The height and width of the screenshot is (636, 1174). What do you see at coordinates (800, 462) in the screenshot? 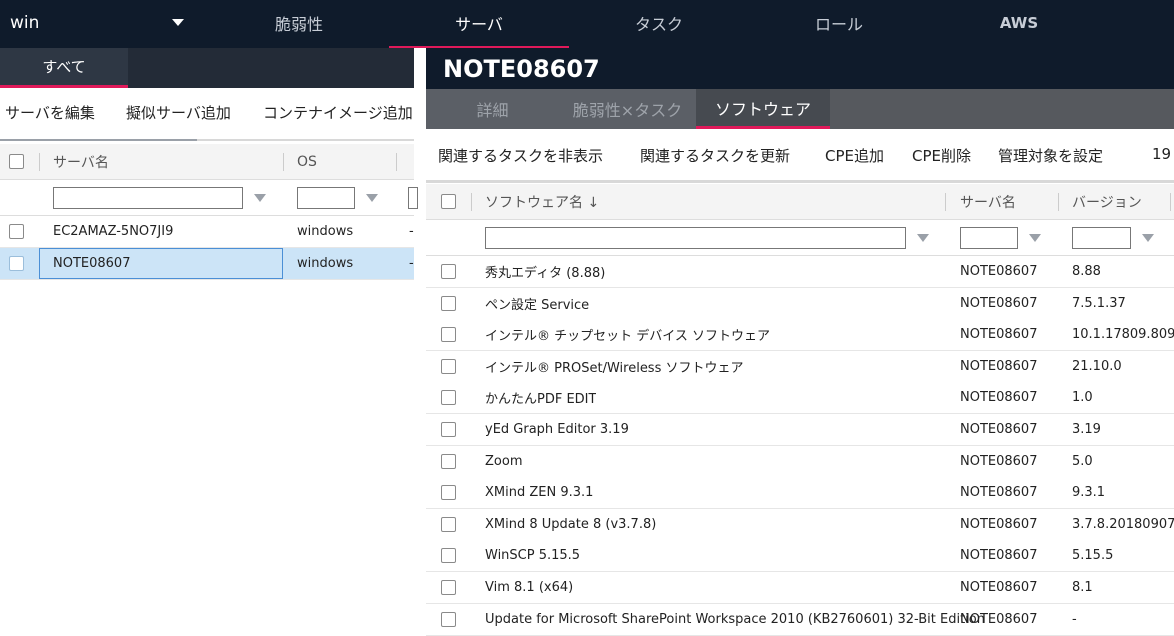
I see `table-row: Zoom NOTE08607 5.0` at bounding box center [800, 462].